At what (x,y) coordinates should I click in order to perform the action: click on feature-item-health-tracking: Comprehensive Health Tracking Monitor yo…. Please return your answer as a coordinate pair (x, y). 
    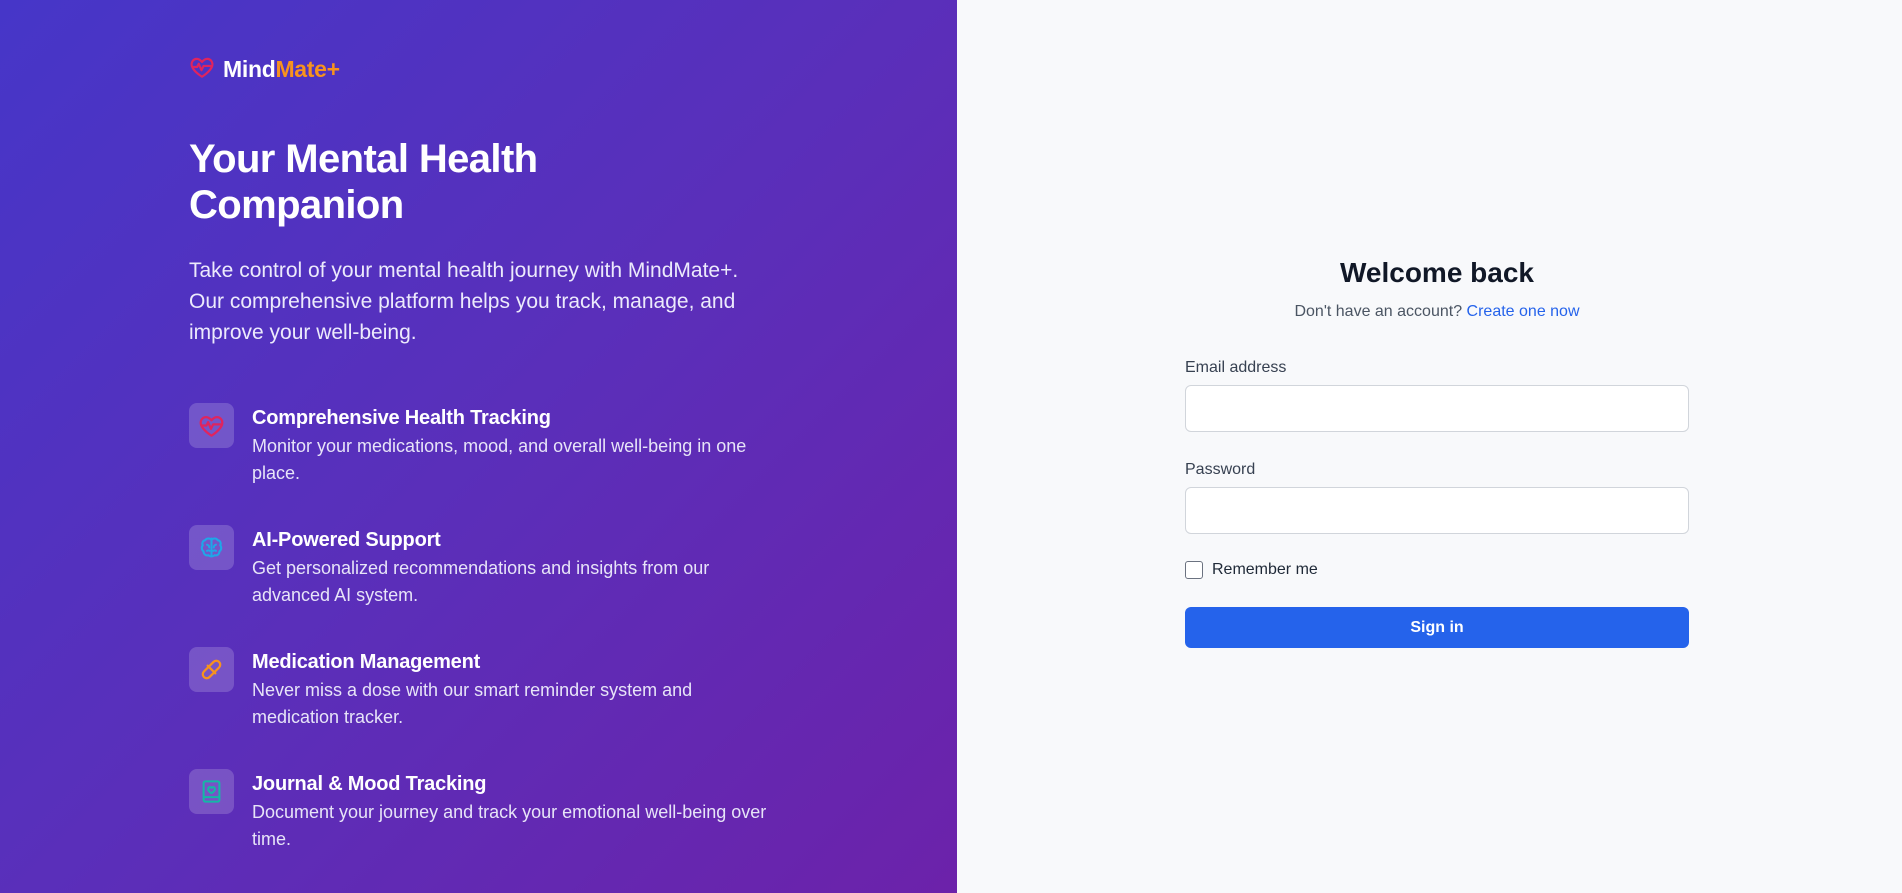
    Looking at the image, I should click on (484, 464).